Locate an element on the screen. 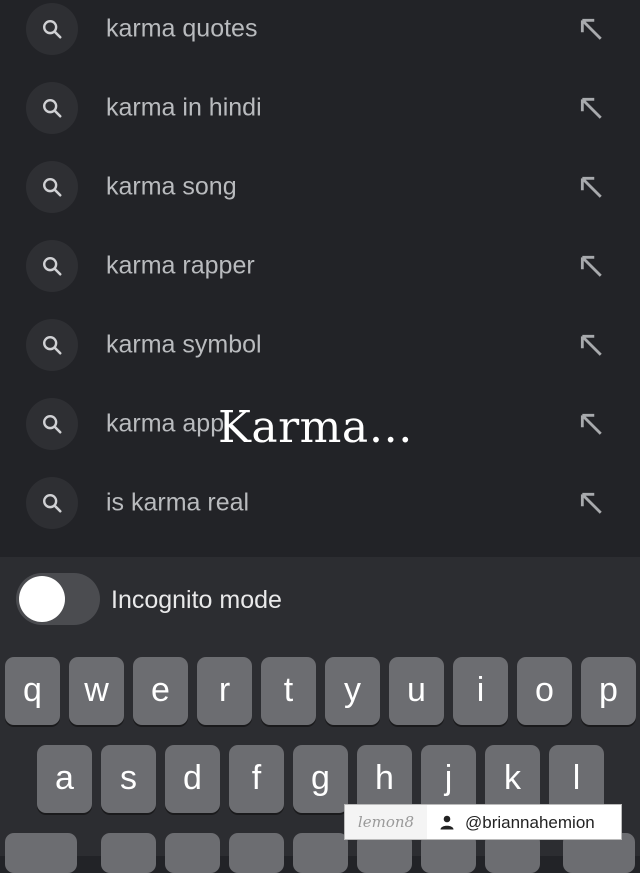  key-y: y is located at coordinates (352, 691).